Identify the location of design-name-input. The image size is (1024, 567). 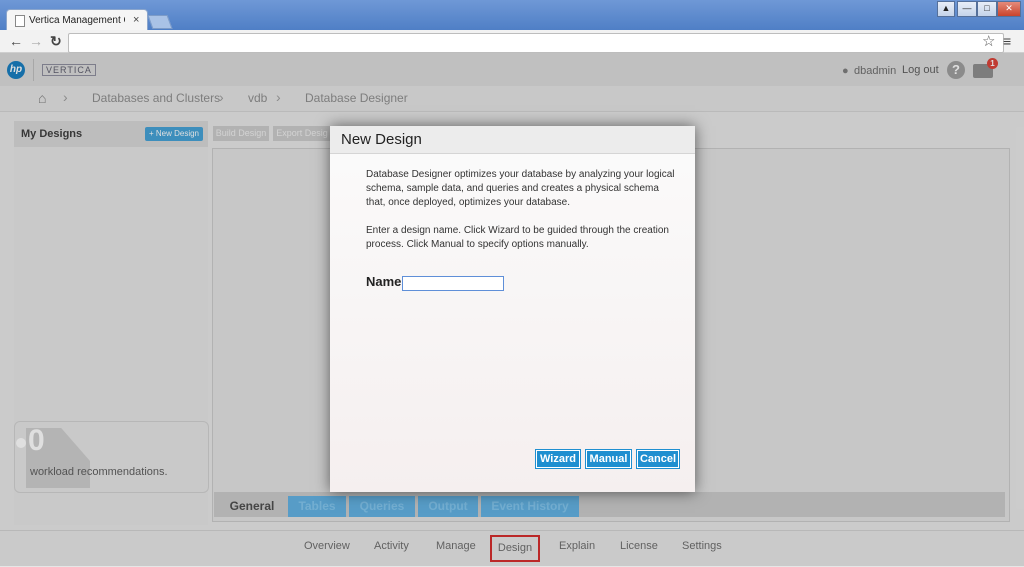
(453, 283).